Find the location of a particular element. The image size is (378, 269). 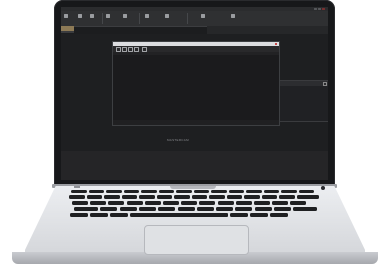

save-icon is located at coordinates (92, 16).